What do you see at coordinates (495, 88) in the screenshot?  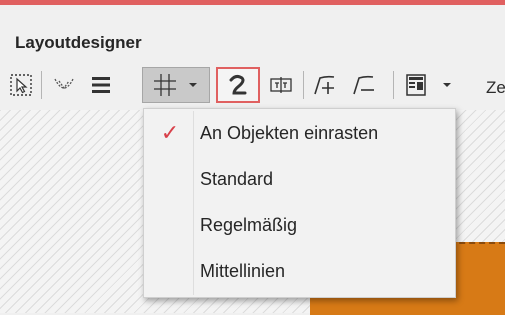 I see `zoom-label-truncated: Ze` at bounding box center [495, 88].